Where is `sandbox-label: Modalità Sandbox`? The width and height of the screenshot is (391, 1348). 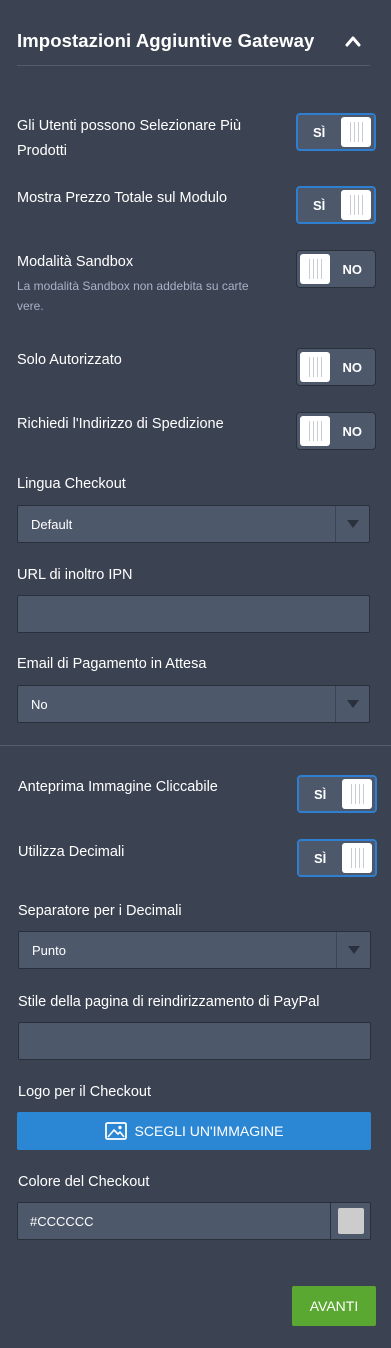
sandbox-label: Modalità Sandbox is located at coordinates (75, 262).